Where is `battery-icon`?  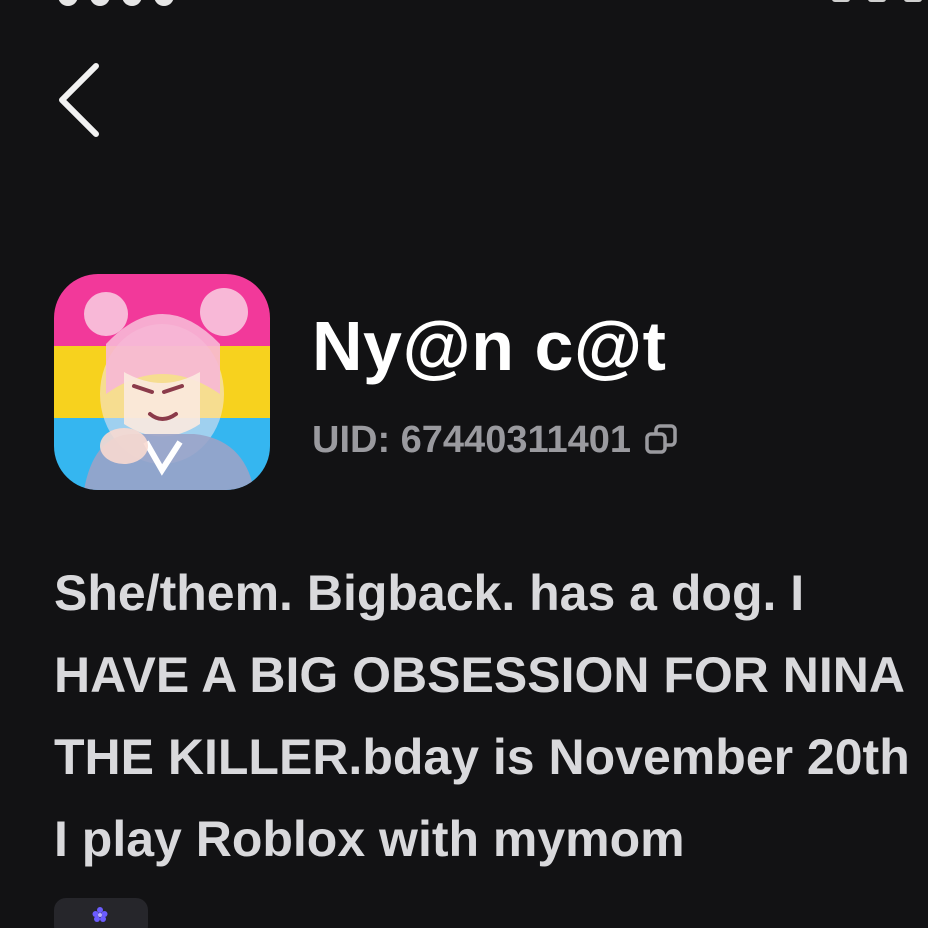 battery-icon is located at coordinates (913, 1).